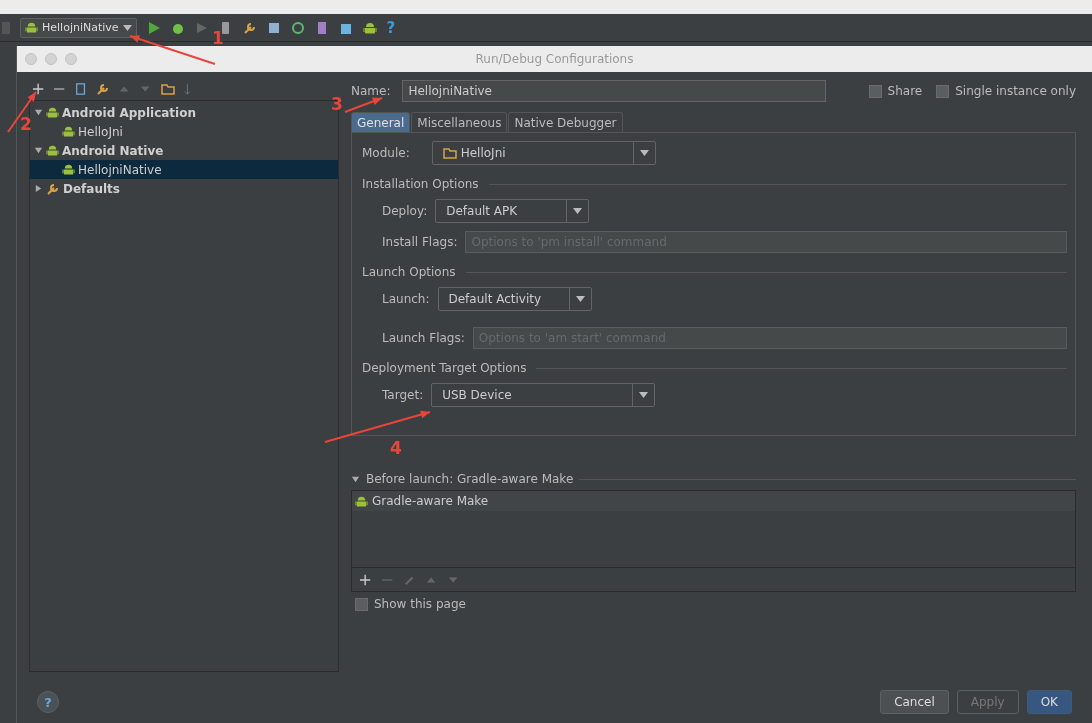 The image size is (1092, 723). Describe the element at coordinates (543, 395) in the screenshot. I see `dropdown: USB Device` at that location.